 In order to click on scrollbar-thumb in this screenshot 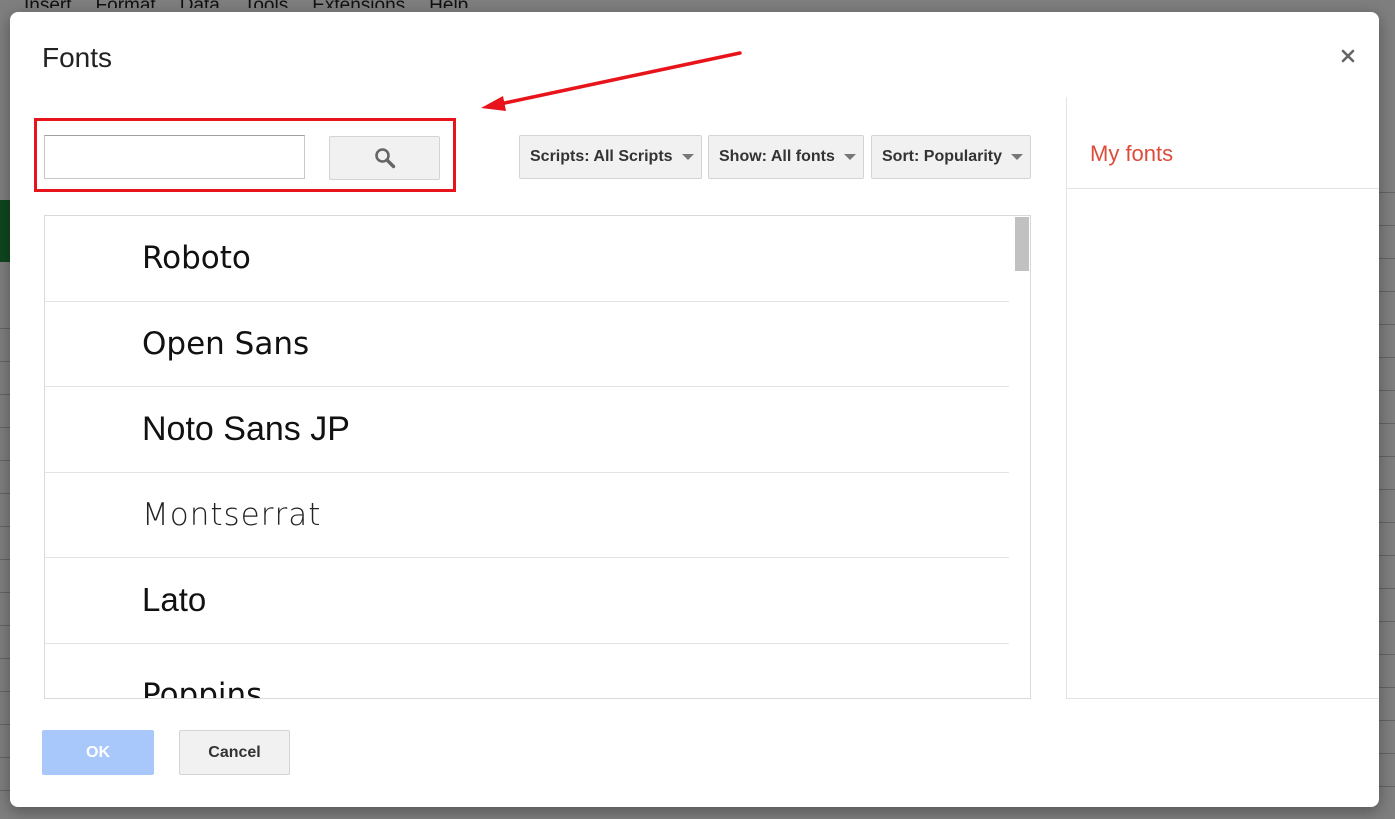, I will do `click(1022, 244)`.